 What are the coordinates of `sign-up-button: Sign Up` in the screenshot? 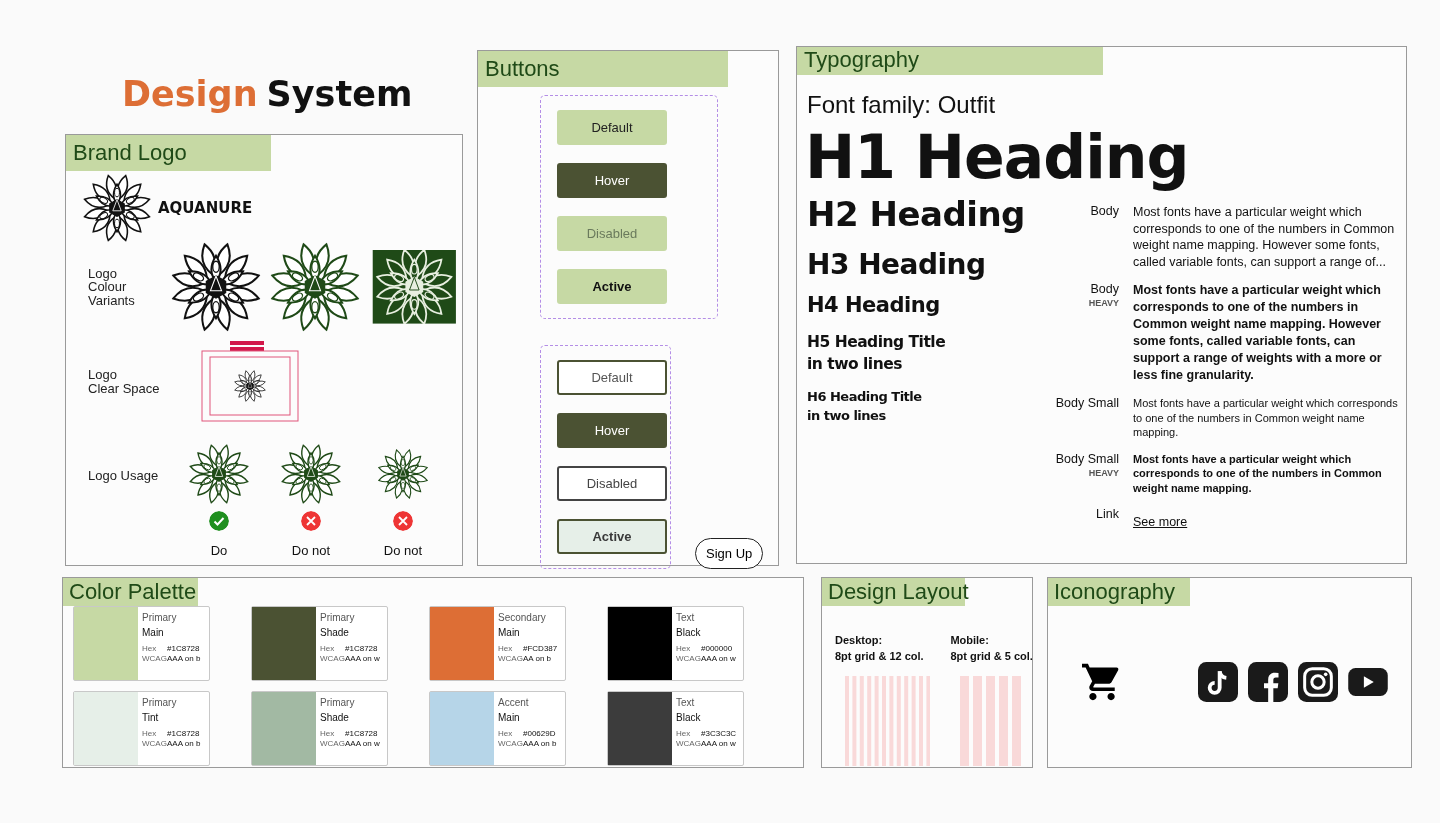 It's located at (729, 553).